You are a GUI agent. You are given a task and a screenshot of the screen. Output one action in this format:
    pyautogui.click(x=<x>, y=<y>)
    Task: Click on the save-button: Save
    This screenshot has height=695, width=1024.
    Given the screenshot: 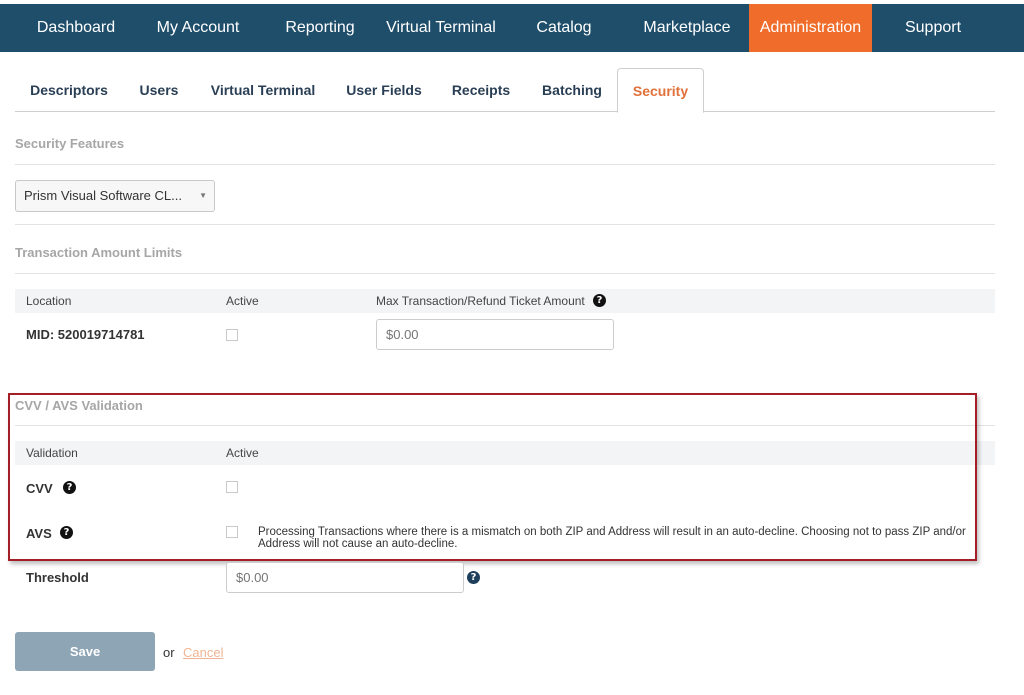 What is the action you would take?
    pyautogui.click(x=85, y=651)
    